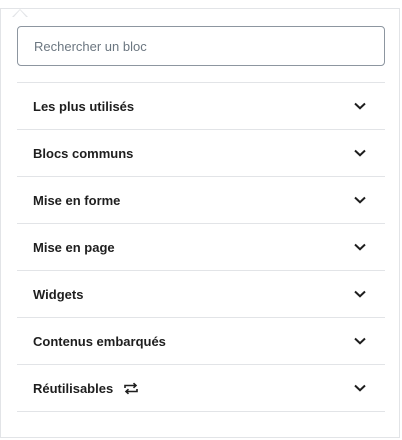  I want to click on panel-label: Mise en page, so click(74, 247).